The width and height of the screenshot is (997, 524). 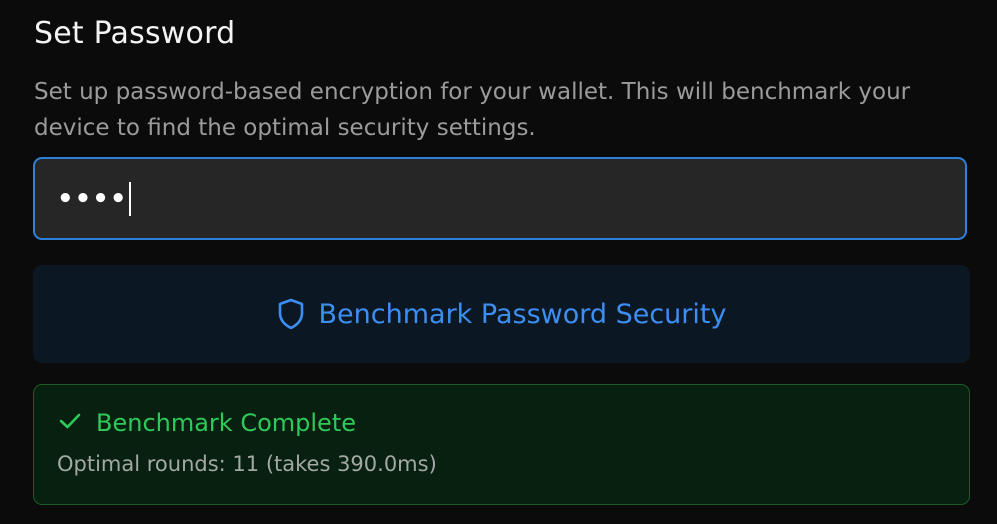 I want to click on result-header: Benchmark Complete, so click(x=207, y=423).